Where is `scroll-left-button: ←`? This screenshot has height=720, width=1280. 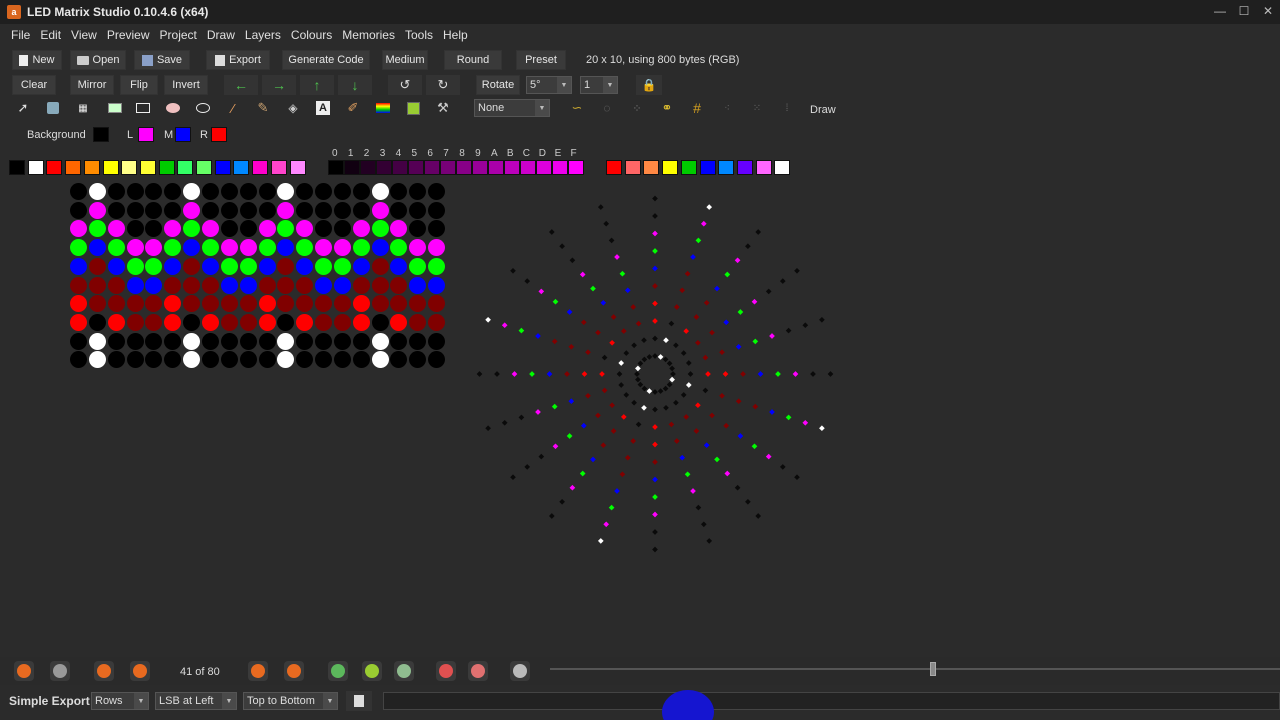 scroll-left-button: ← is located at coordinates (241, 85).